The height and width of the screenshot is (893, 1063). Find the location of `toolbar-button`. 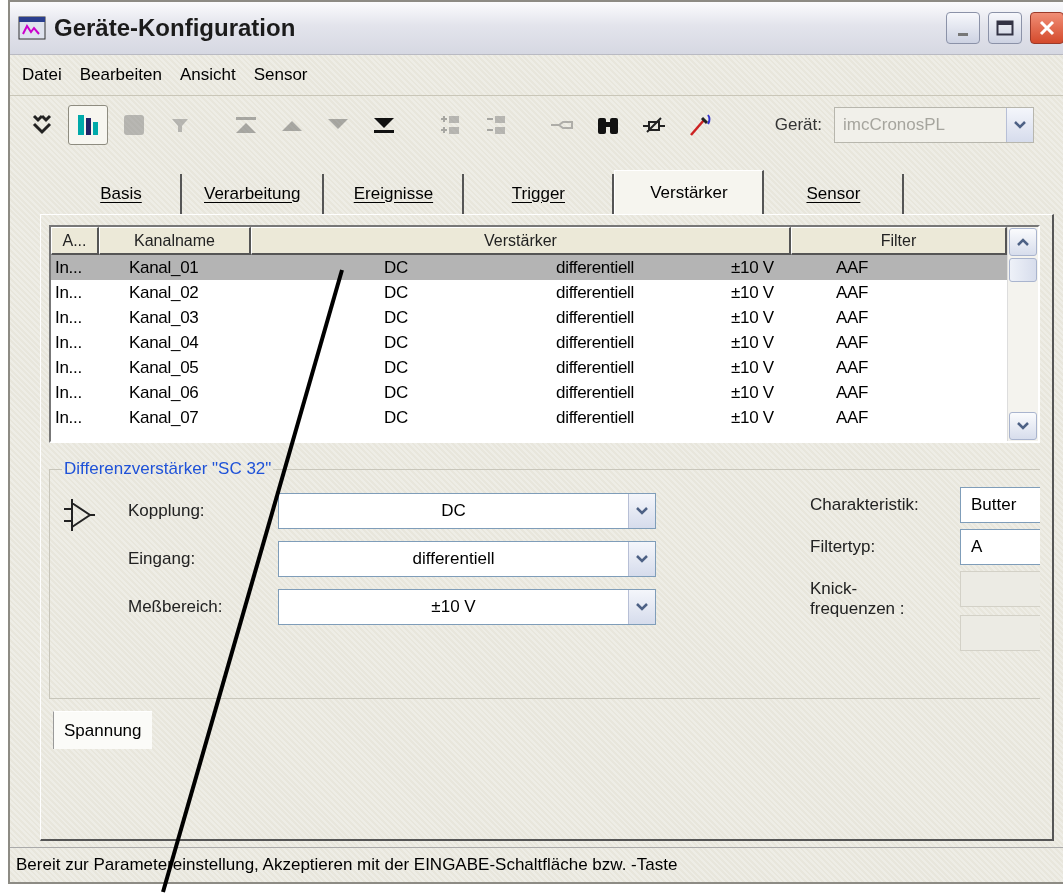

toolbar-button is located at coordinates (88, 125).